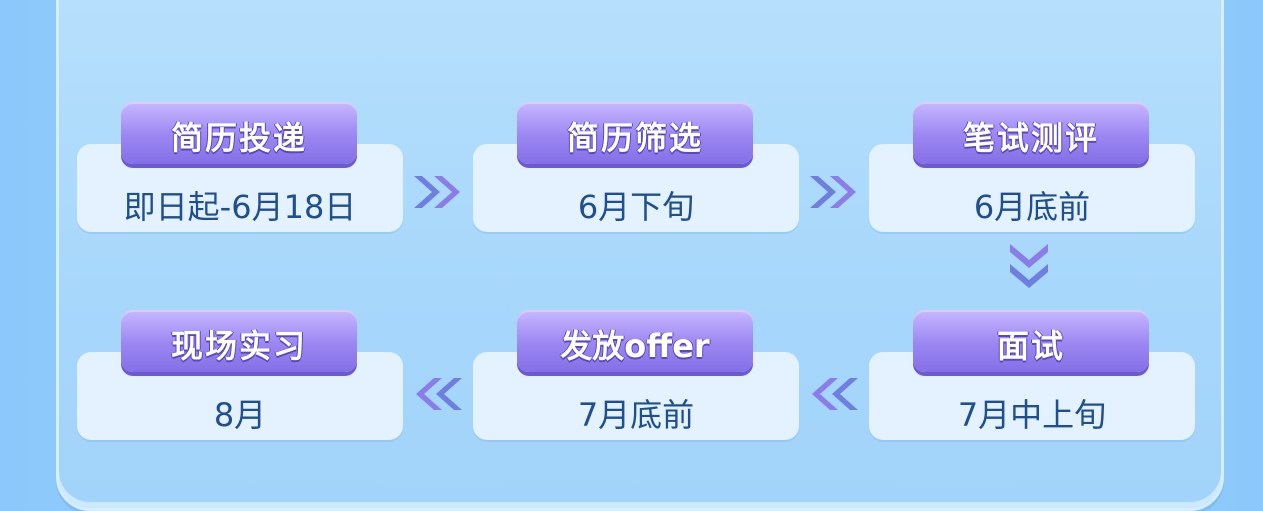  I want to click on step-tag: 简历投递, so click(239, 133).